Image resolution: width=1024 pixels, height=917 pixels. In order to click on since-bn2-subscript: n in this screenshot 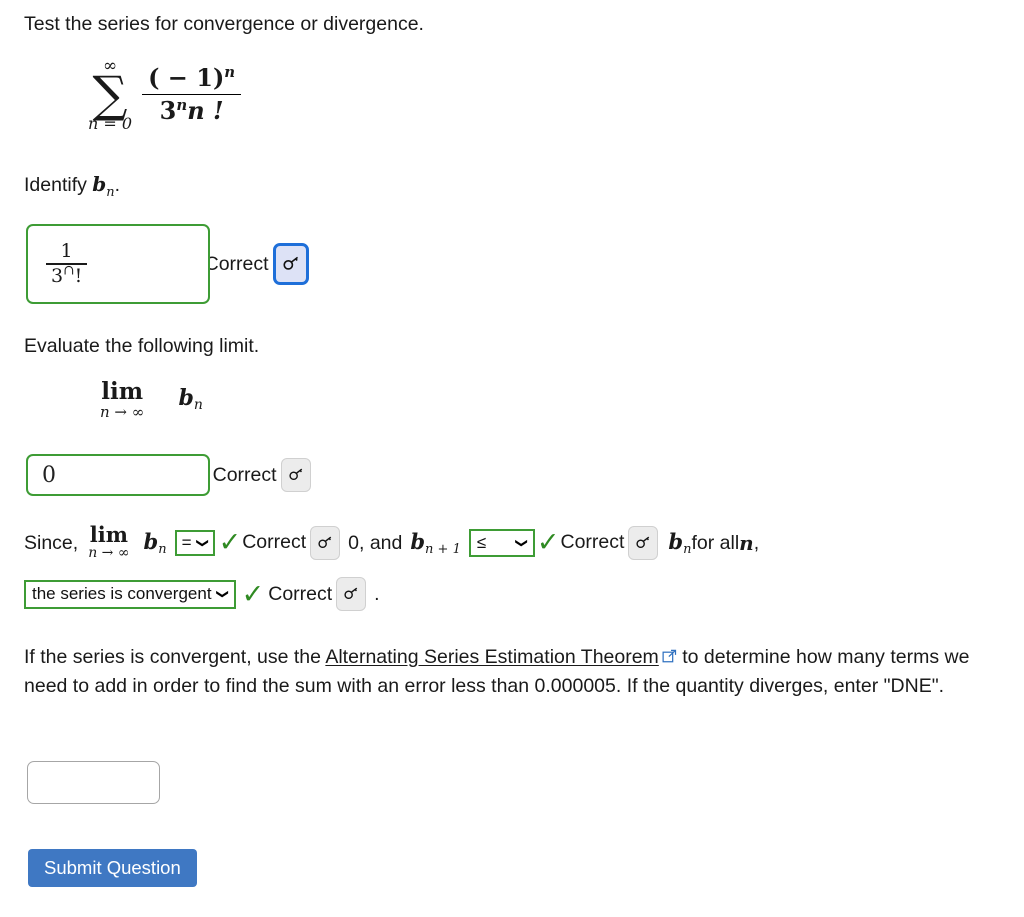, I will do `click(687, 549)`.